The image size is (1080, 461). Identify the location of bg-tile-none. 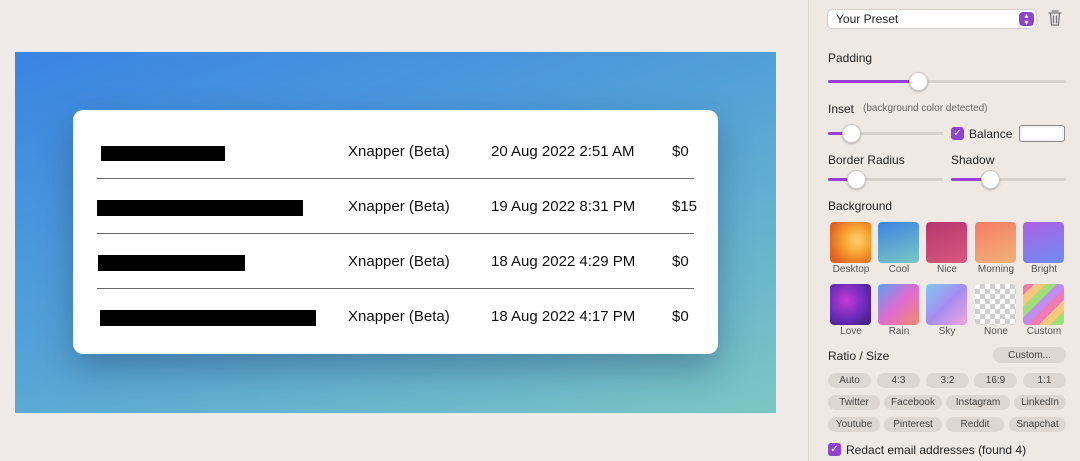
(995, 304).